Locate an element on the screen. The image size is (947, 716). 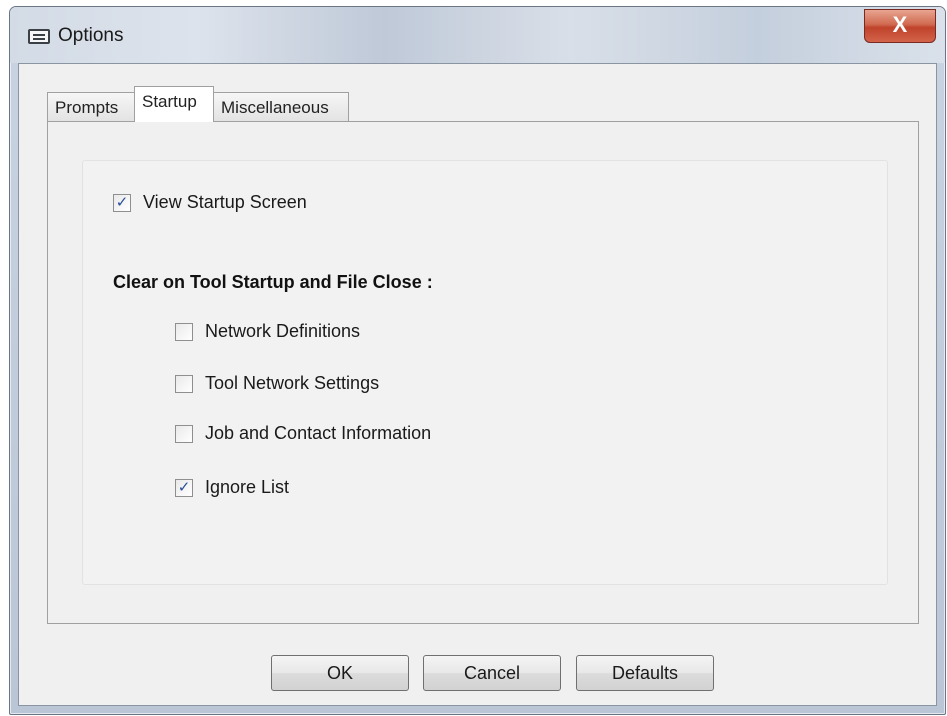
tab-miscellaneous: Miscellaneous is located at coordinates (281, 106).